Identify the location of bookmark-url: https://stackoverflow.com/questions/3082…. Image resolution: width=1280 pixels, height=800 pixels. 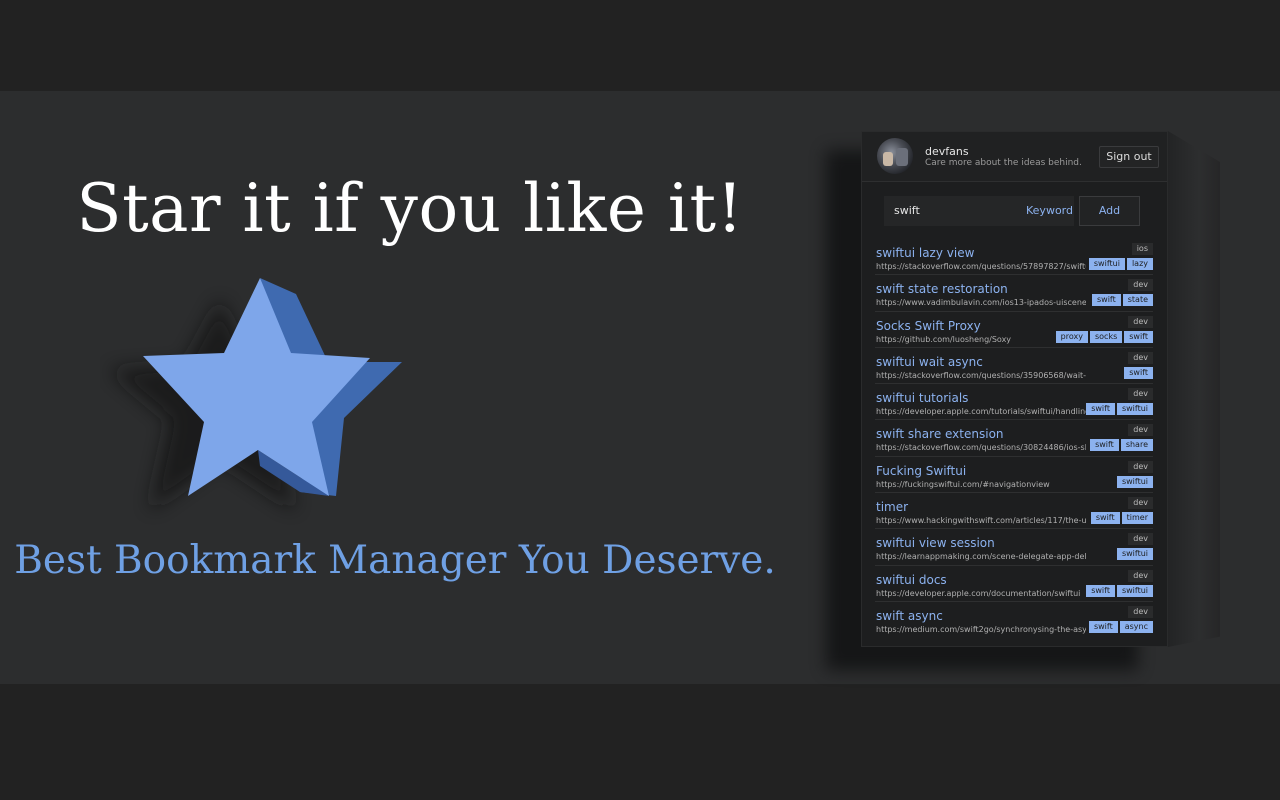
(981, 448).